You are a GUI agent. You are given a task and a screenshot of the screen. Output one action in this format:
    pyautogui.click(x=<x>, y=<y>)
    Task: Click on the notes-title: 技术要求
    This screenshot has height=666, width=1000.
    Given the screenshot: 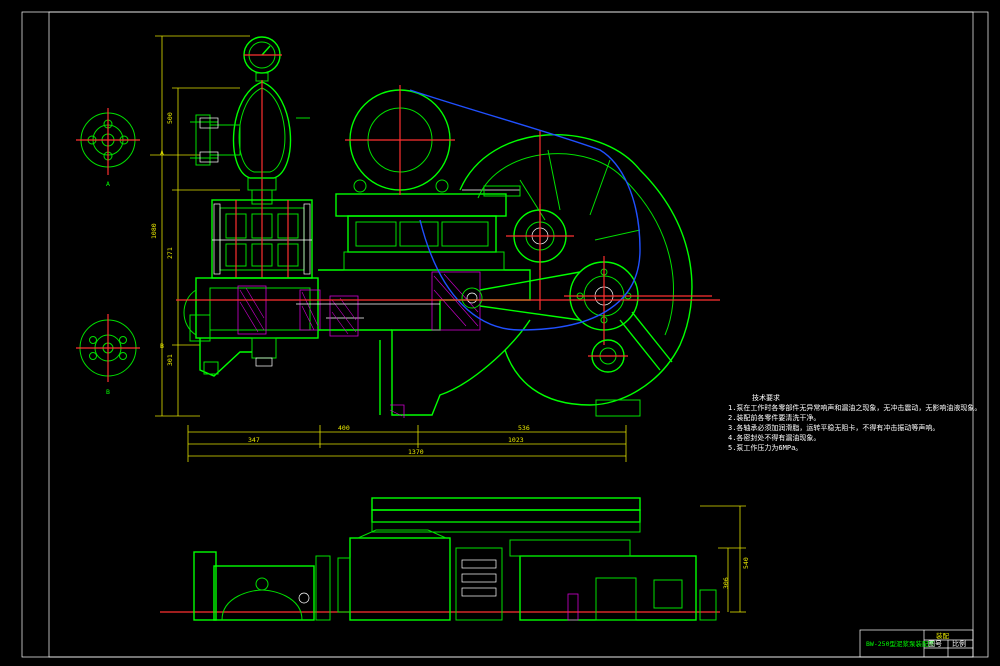 What is the action you would take?
    pyautogui.click(x=766, y=397)
    